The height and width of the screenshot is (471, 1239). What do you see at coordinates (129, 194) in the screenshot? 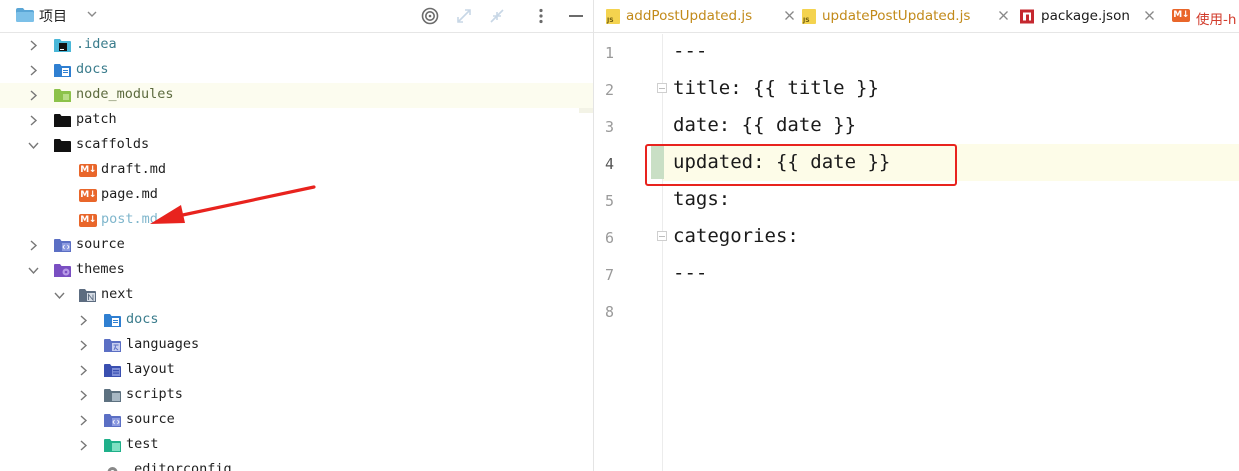
I see `tree-item-label: page.md` at bounding box center [129, 194].